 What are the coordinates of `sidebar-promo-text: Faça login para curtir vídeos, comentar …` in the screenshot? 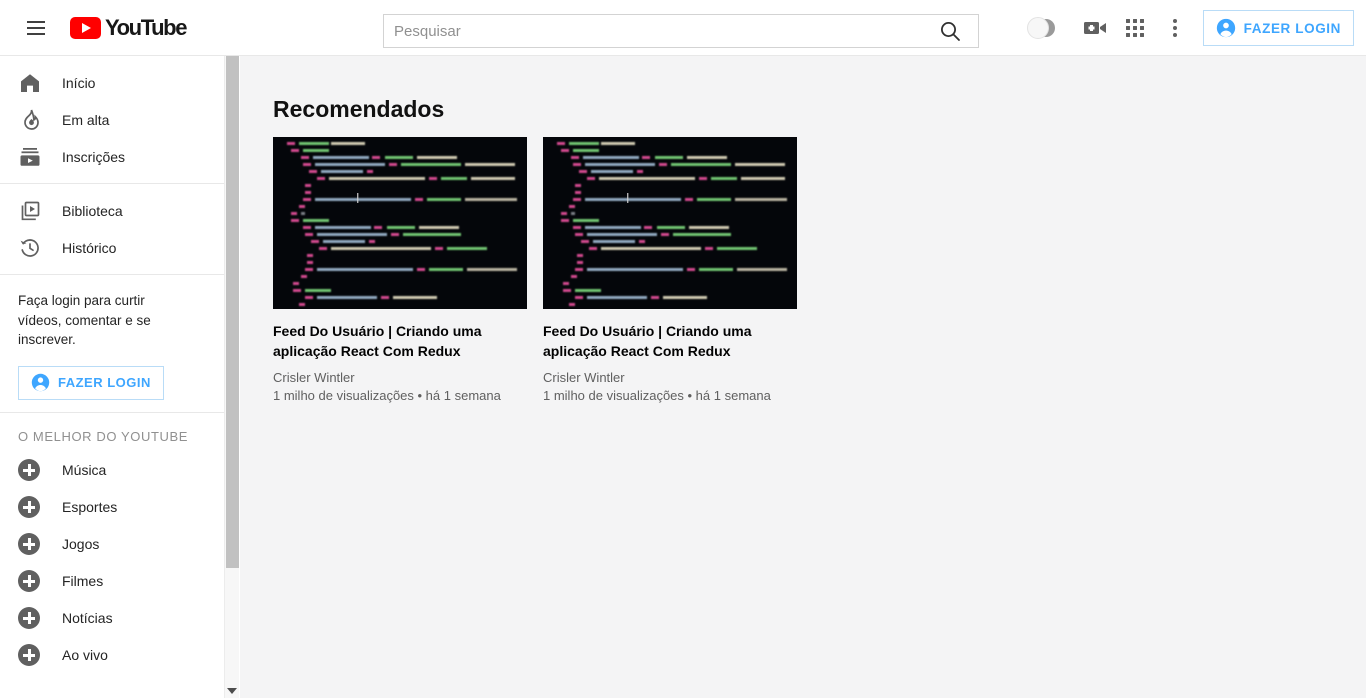 It's located at (84, 320).